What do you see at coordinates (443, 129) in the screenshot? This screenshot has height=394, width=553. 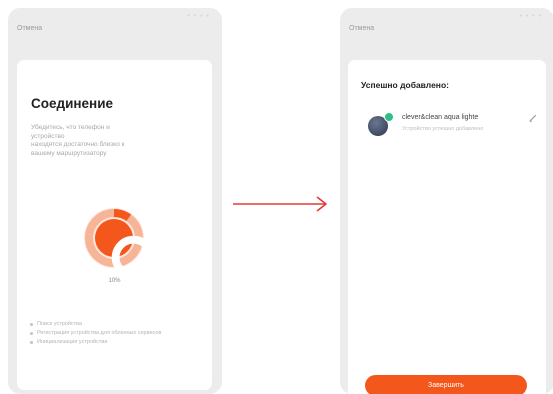 I see `device-status: Устройство успешно добавлено` at bounding box center [443, 129].